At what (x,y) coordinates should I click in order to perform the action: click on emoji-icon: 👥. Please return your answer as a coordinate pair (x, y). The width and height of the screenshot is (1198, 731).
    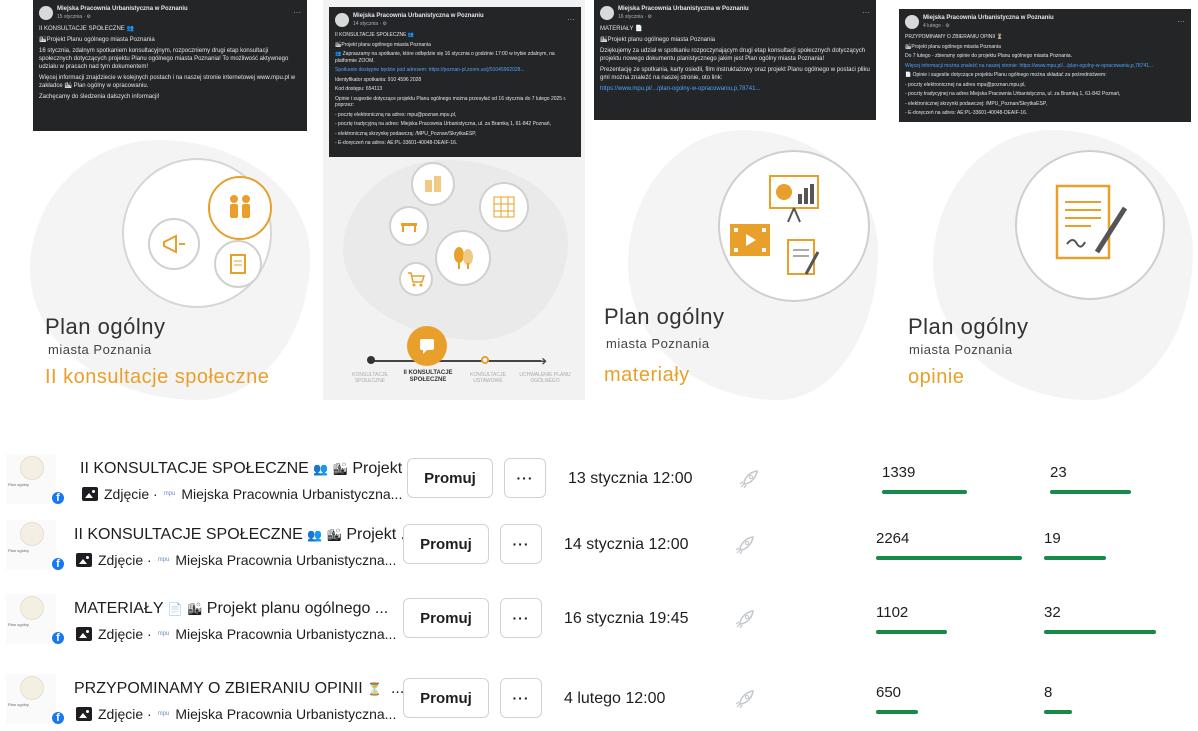
    Looking at the image, I should click on (321, 468).